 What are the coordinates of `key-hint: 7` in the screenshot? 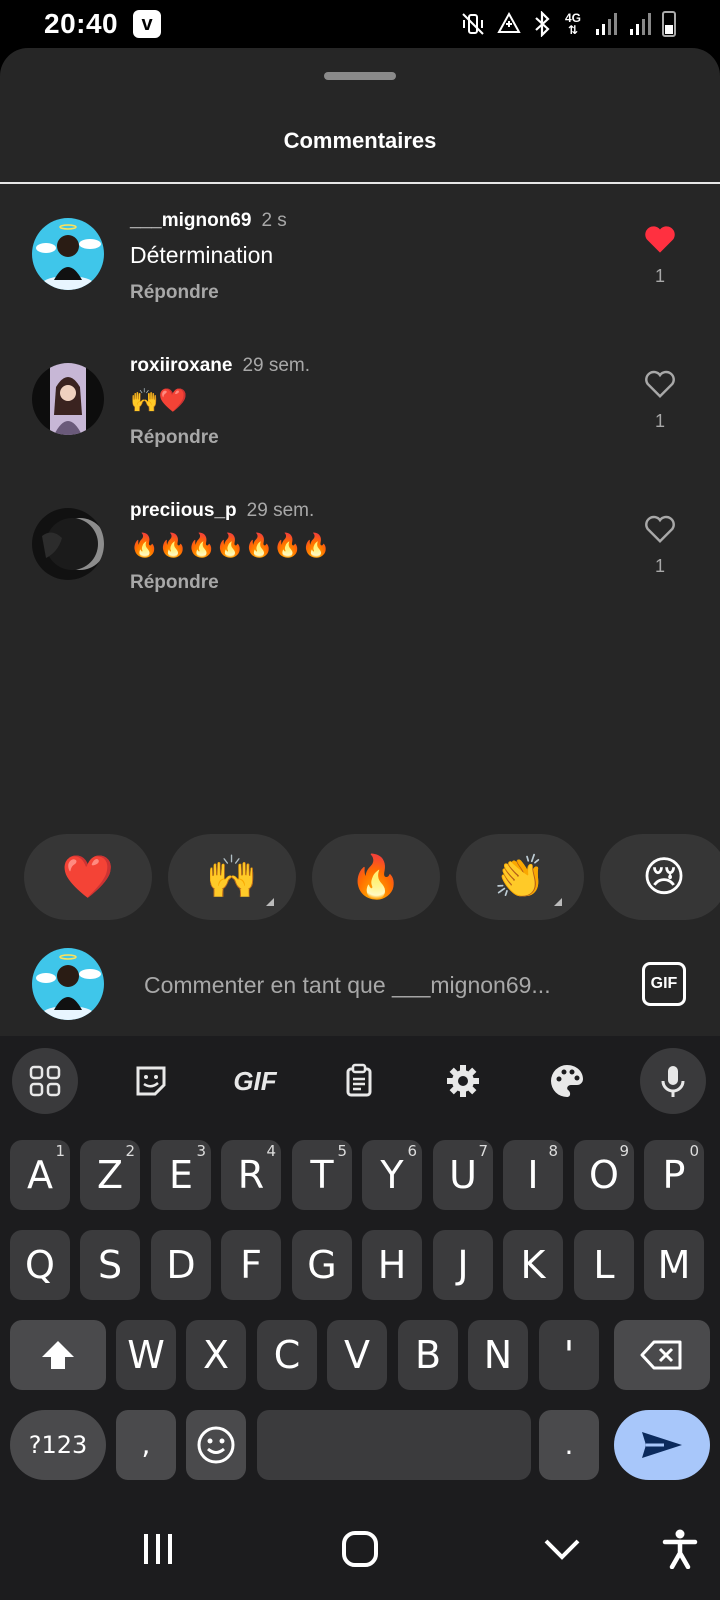 It's located at (483, 1151).